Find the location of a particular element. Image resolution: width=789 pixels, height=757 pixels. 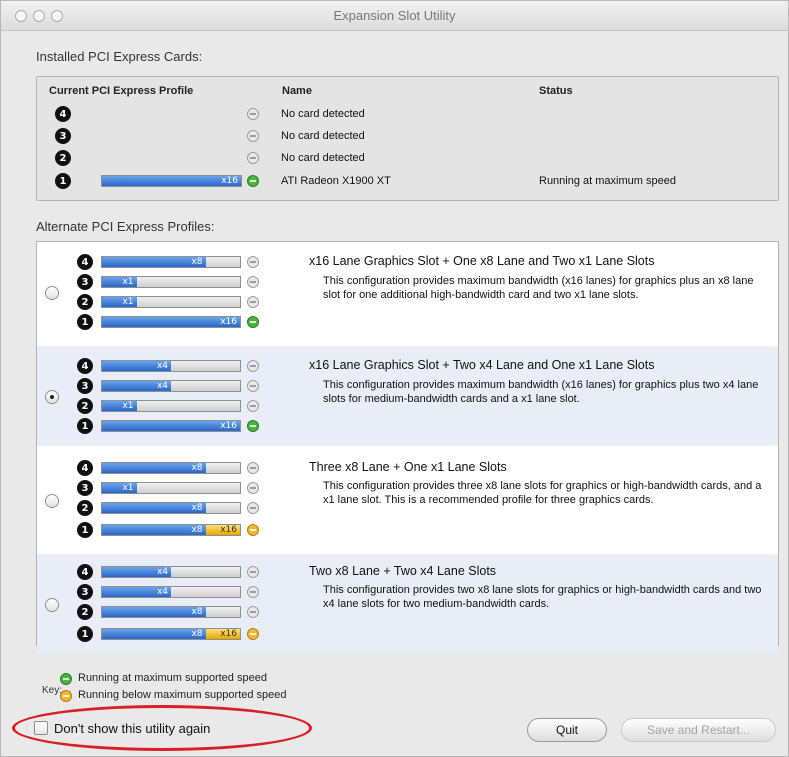

key-ok-icon is located at coordinates (66, 679).